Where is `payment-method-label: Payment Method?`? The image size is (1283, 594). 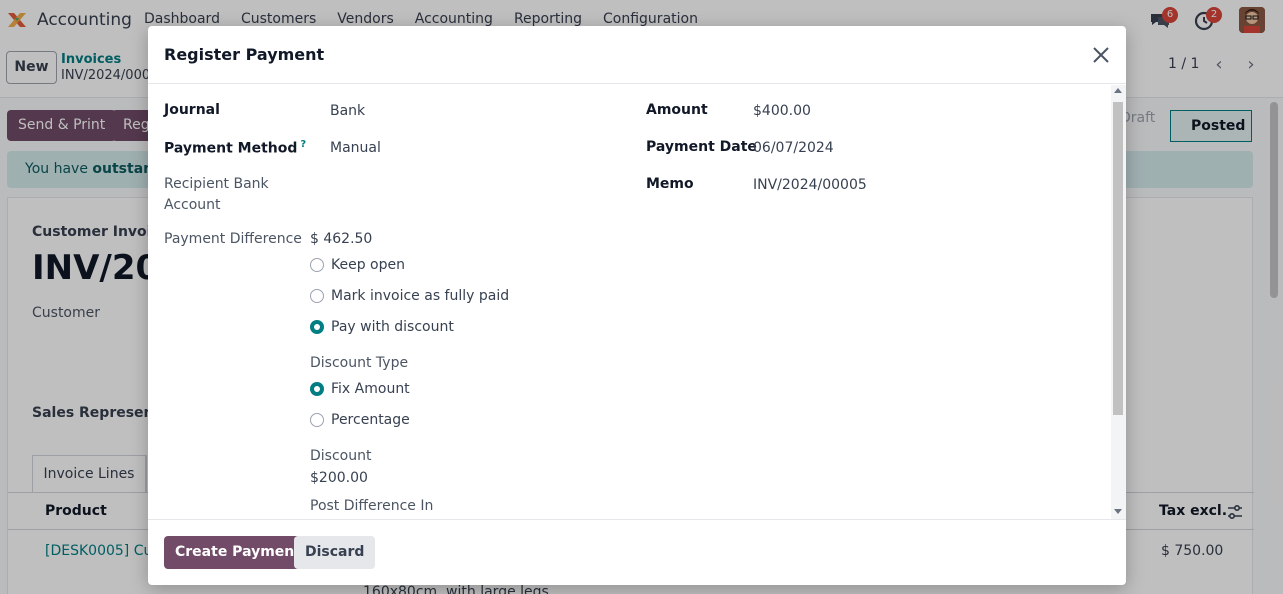 payment-method-label: Payment Method? is located at coordinates (235, 148).